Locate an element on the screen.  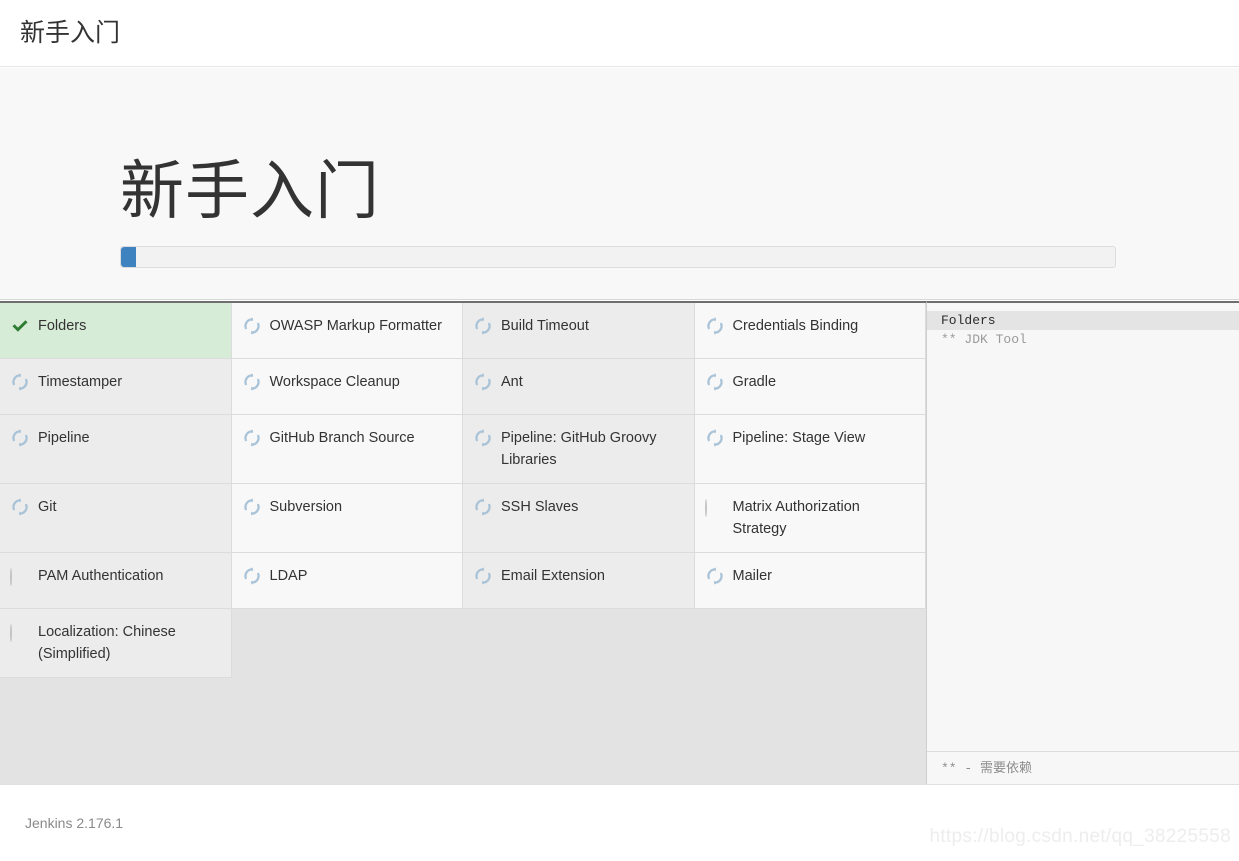
plugin-cell: Timestamper is located at coordinates (116, 387).